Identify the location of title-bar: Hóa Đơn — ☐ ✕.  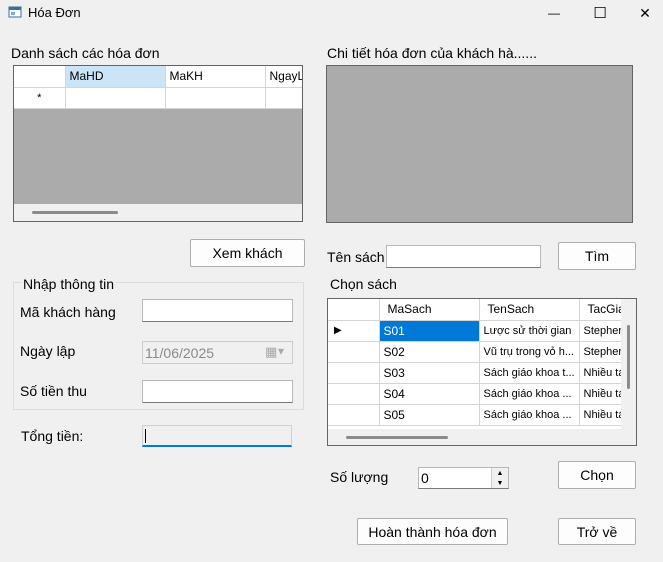
(331, 14).